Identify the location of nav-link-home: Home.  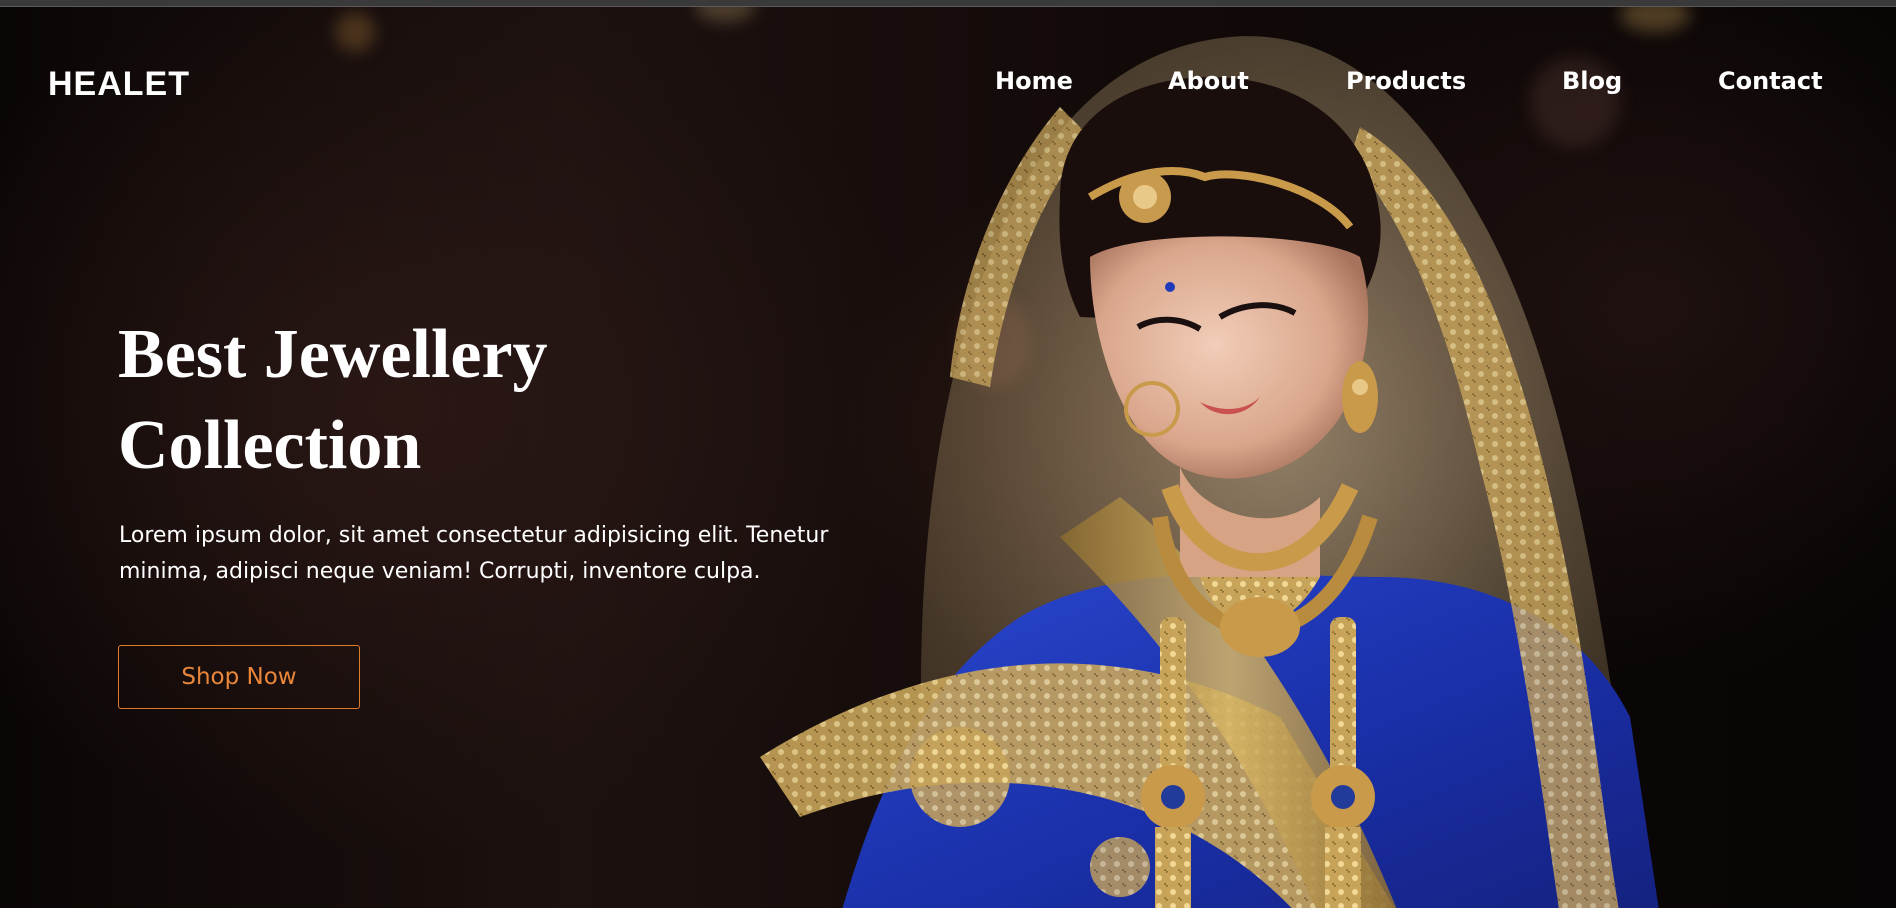
(1034, 81).